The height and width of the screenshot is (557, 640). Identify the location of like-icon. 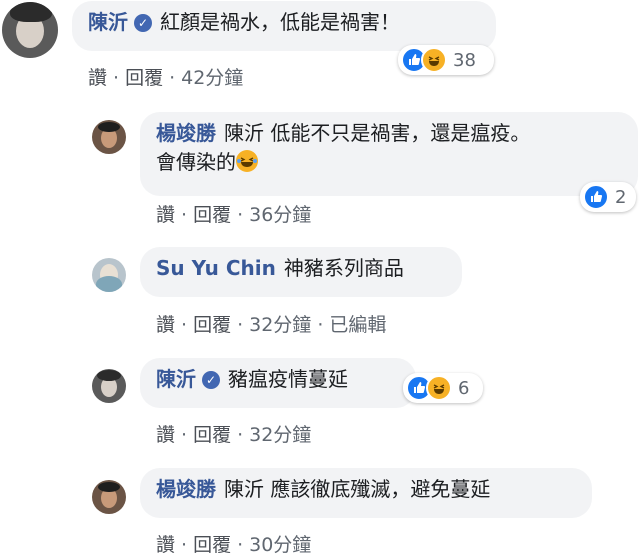
(596, 197).